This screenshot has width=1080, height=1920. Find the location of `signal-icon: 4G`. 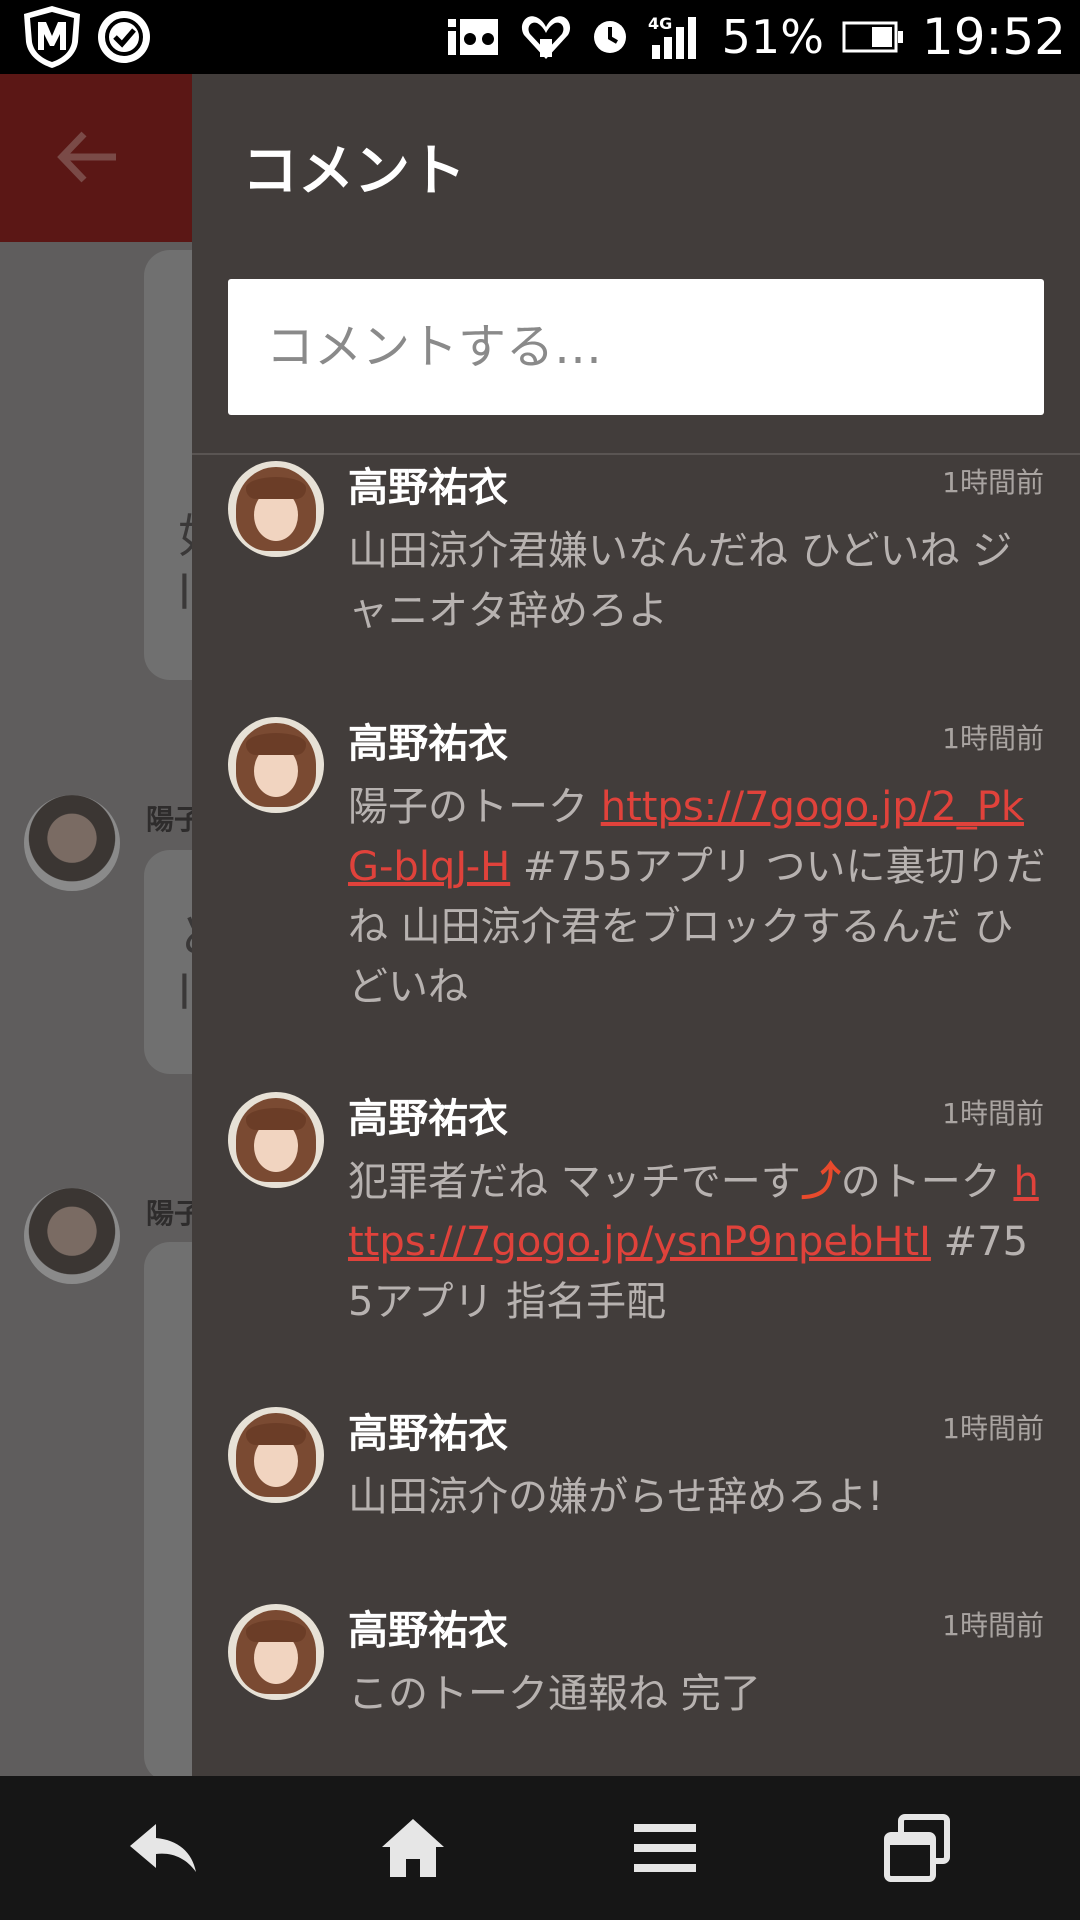

signal-icon: 4G is located at coordinates (676, 36).